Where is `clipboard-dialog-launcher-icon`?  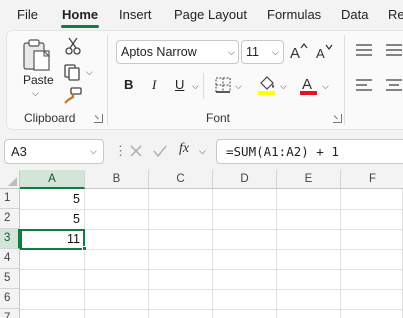 clipboard-dialog-launcher-icon is located at coordinates (98, 118).